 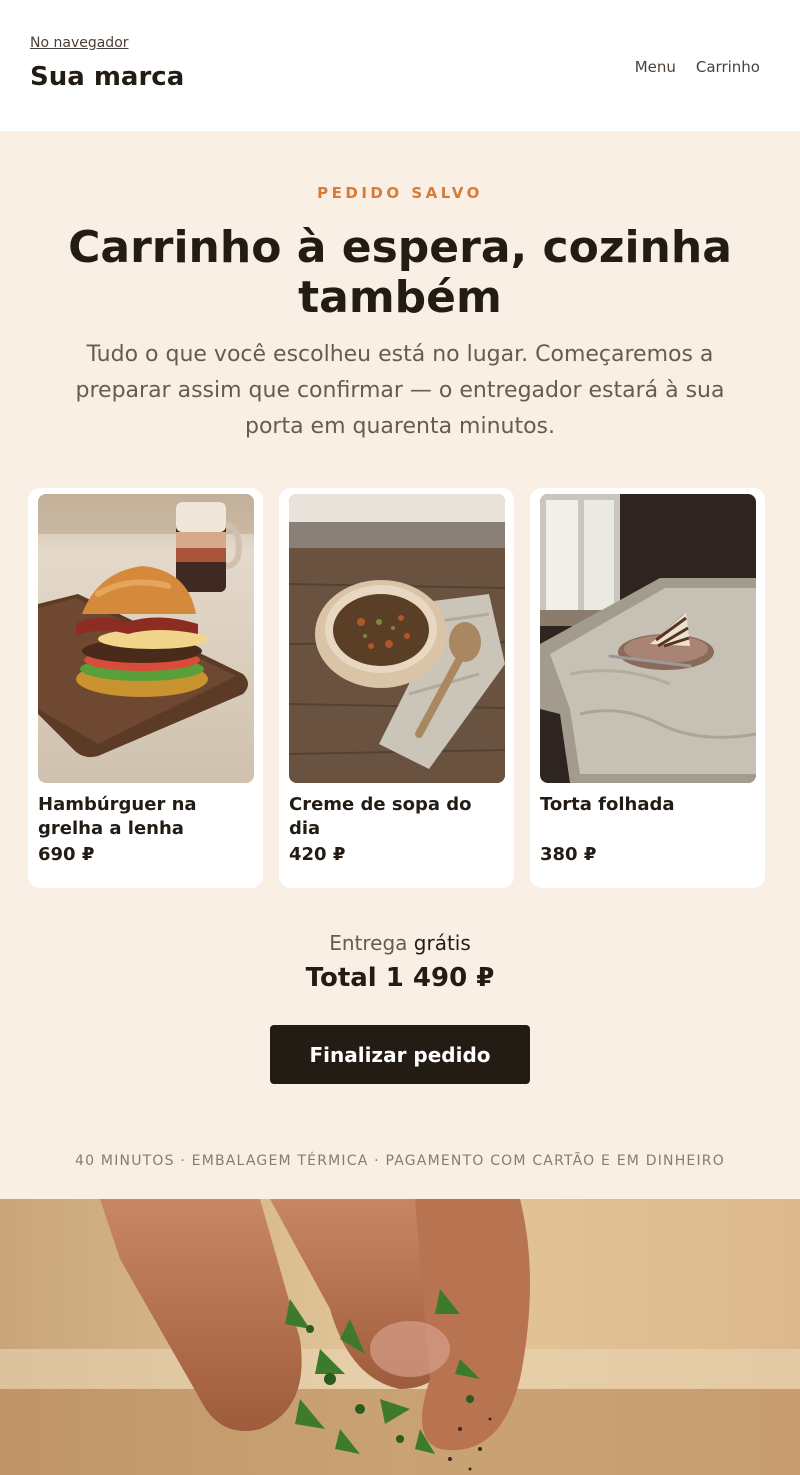 What do you see at coordinates (380, 816) in the screenshot?
I see `product-name: Creme de sopa do dia` at bounding box center [380, 816].